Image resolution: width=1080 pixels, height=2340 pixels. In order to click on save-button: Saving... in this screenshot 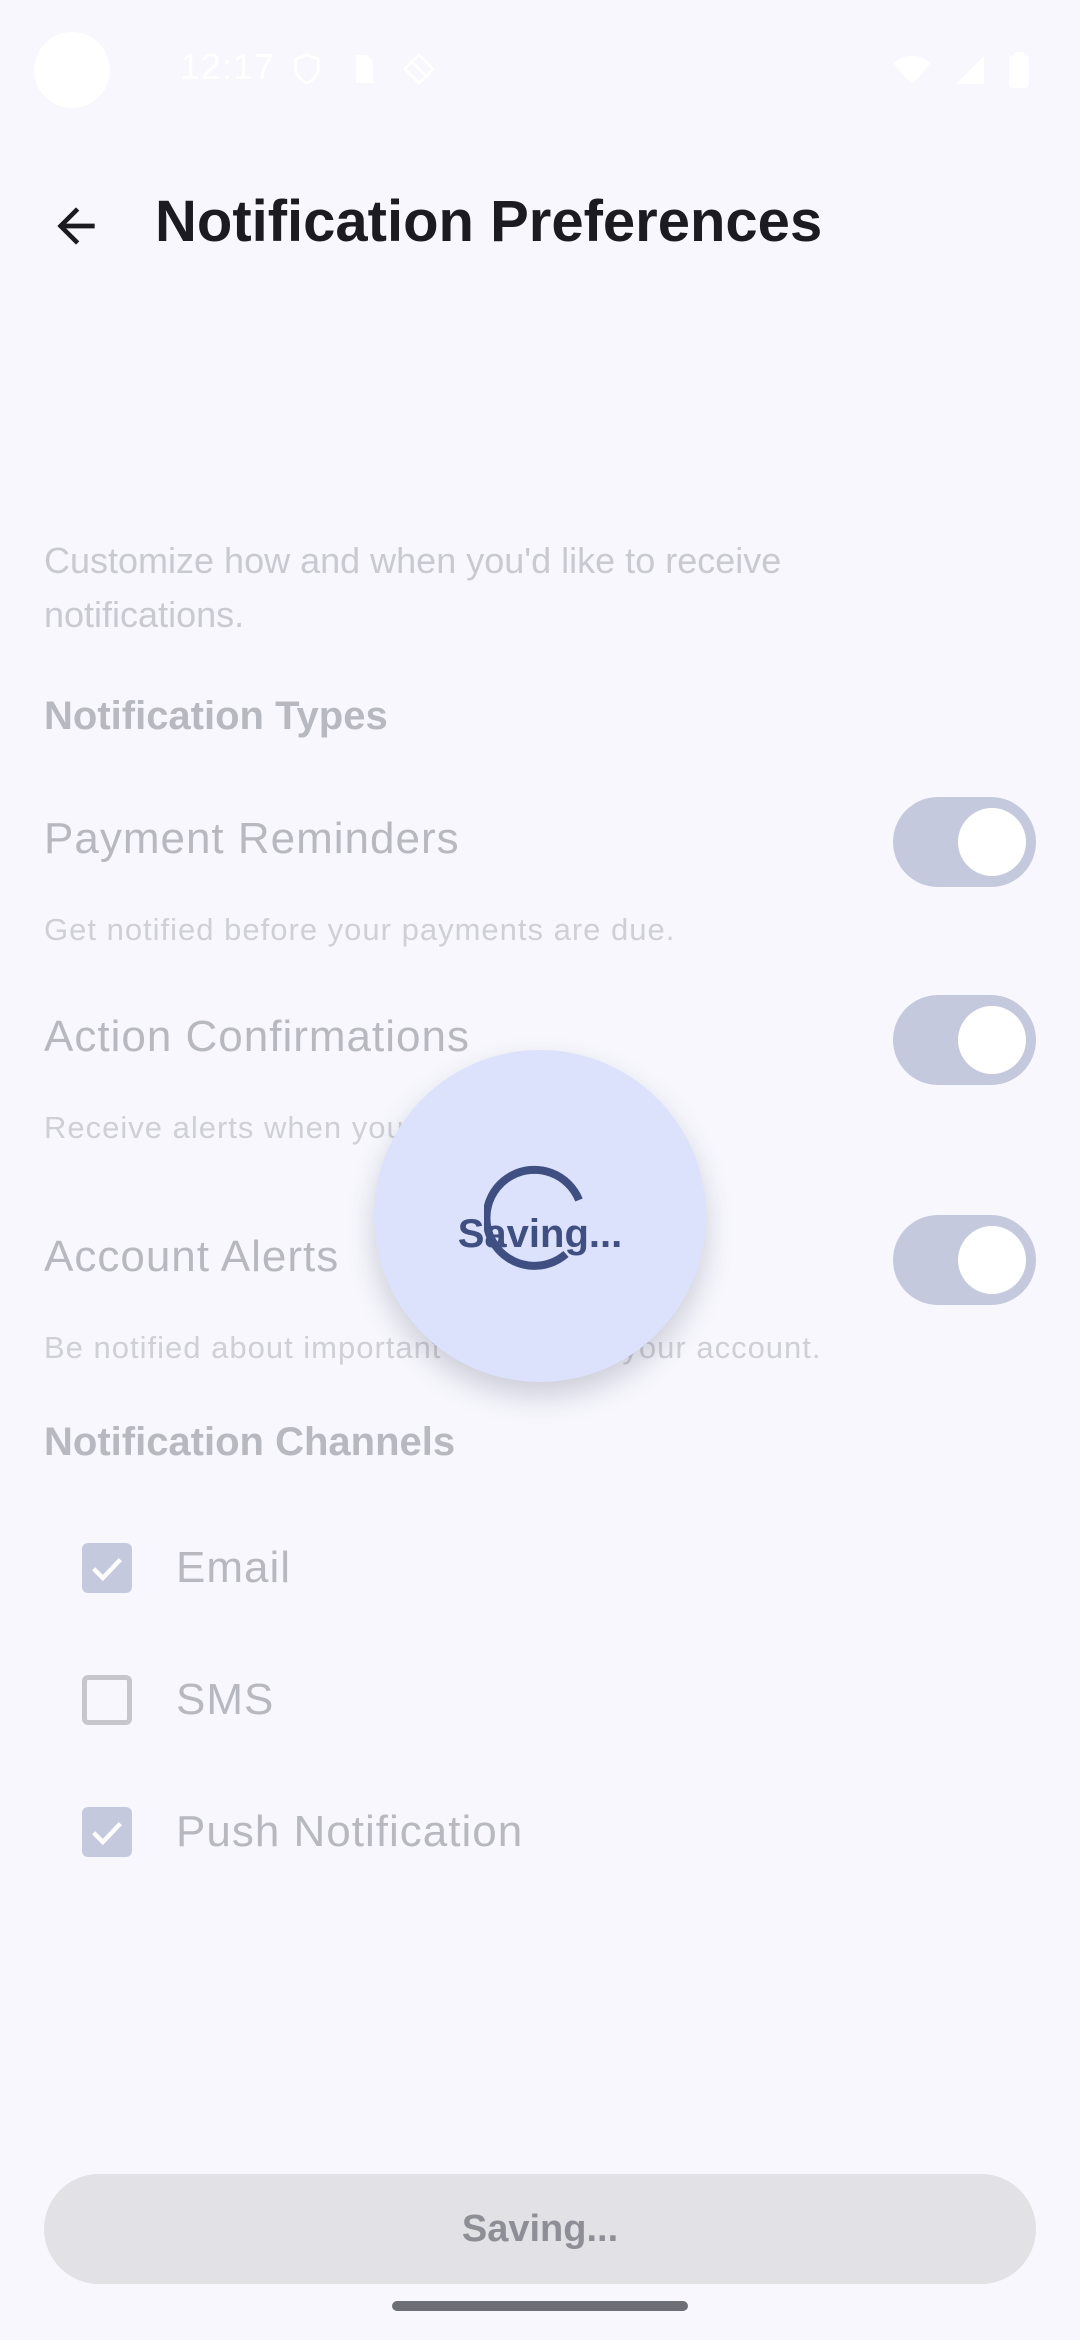, I will do `click(540, 2229)`.